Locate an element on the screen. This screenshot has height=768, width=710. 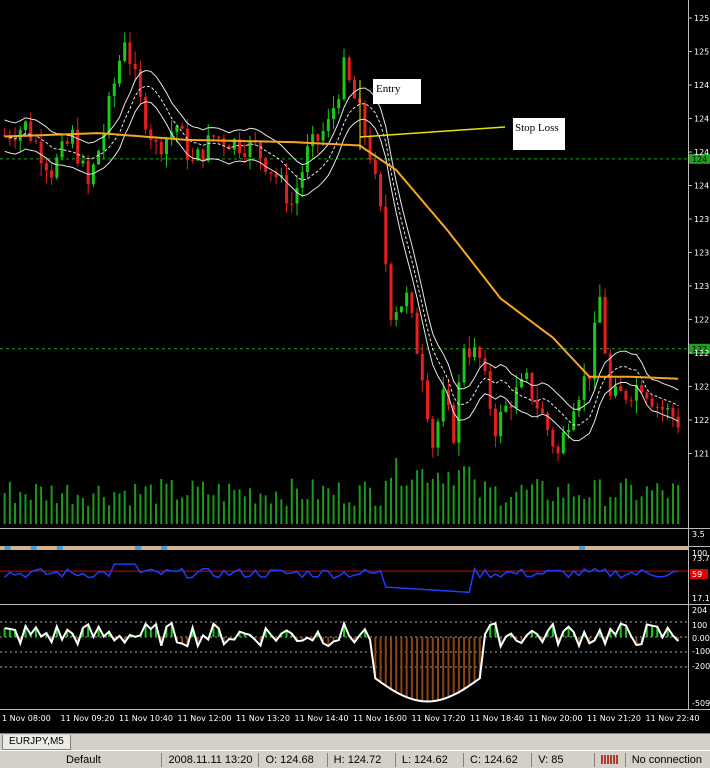
rsi-level-high-label: 73.7 is located at coordinates (701, 558).